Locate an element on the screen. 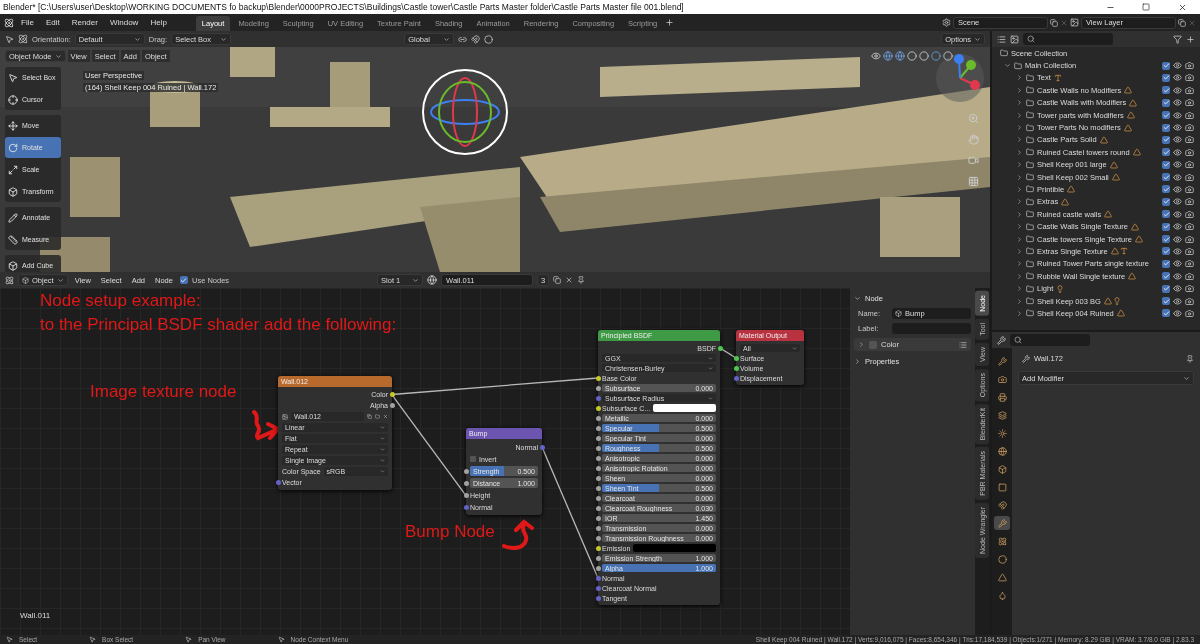  outliner-icon is located at coordinates (1001, 39).